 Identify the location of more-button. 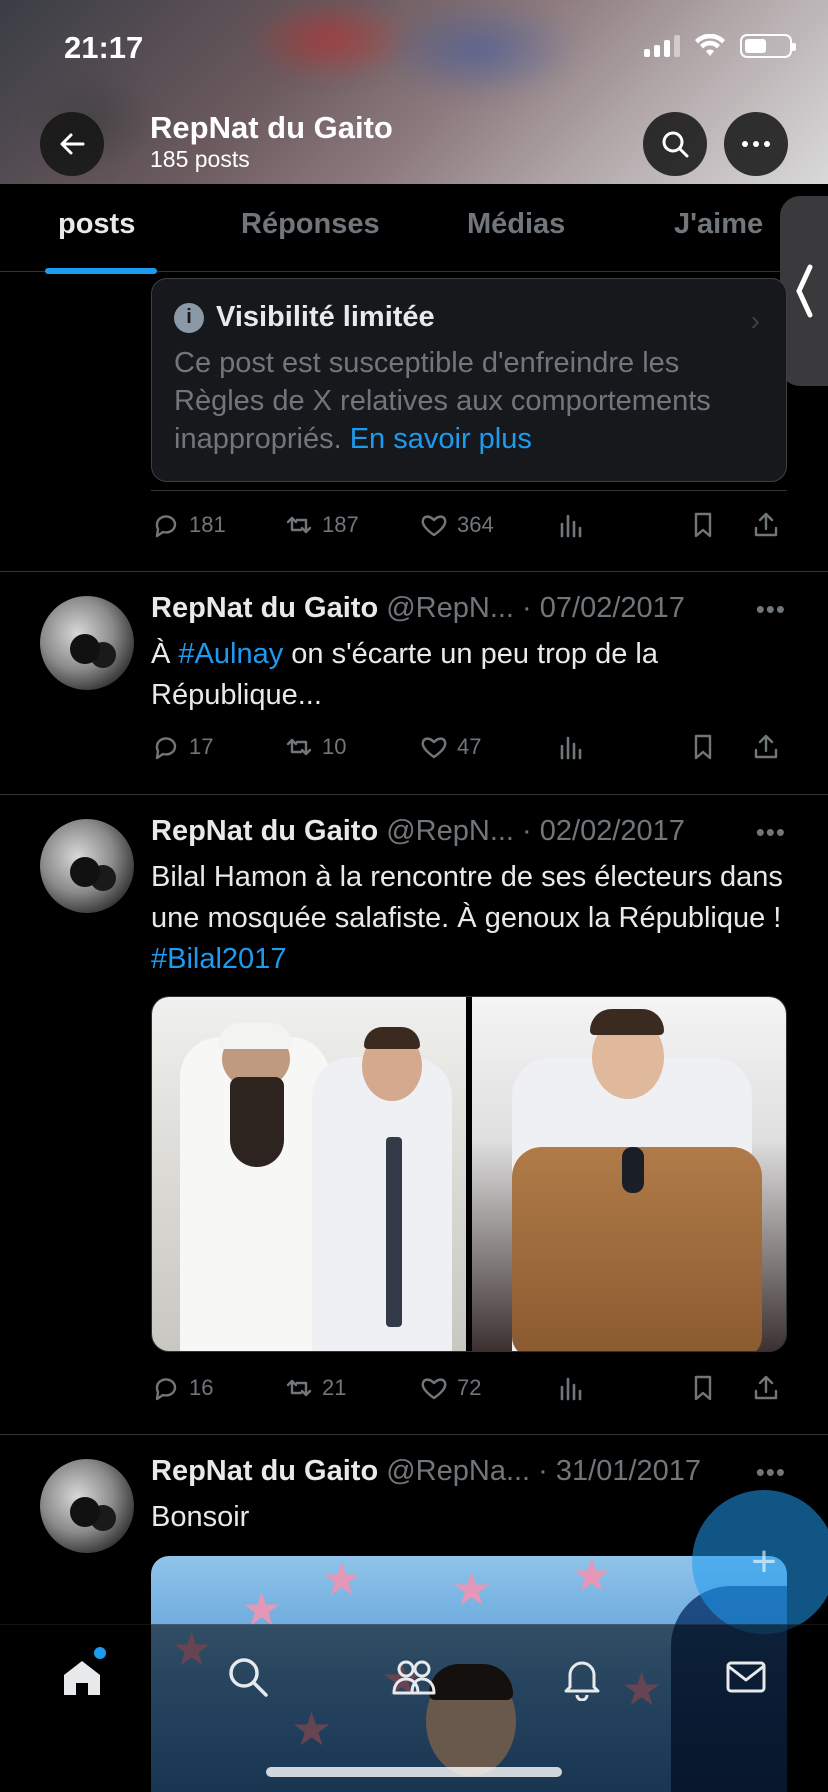
(756, 144).